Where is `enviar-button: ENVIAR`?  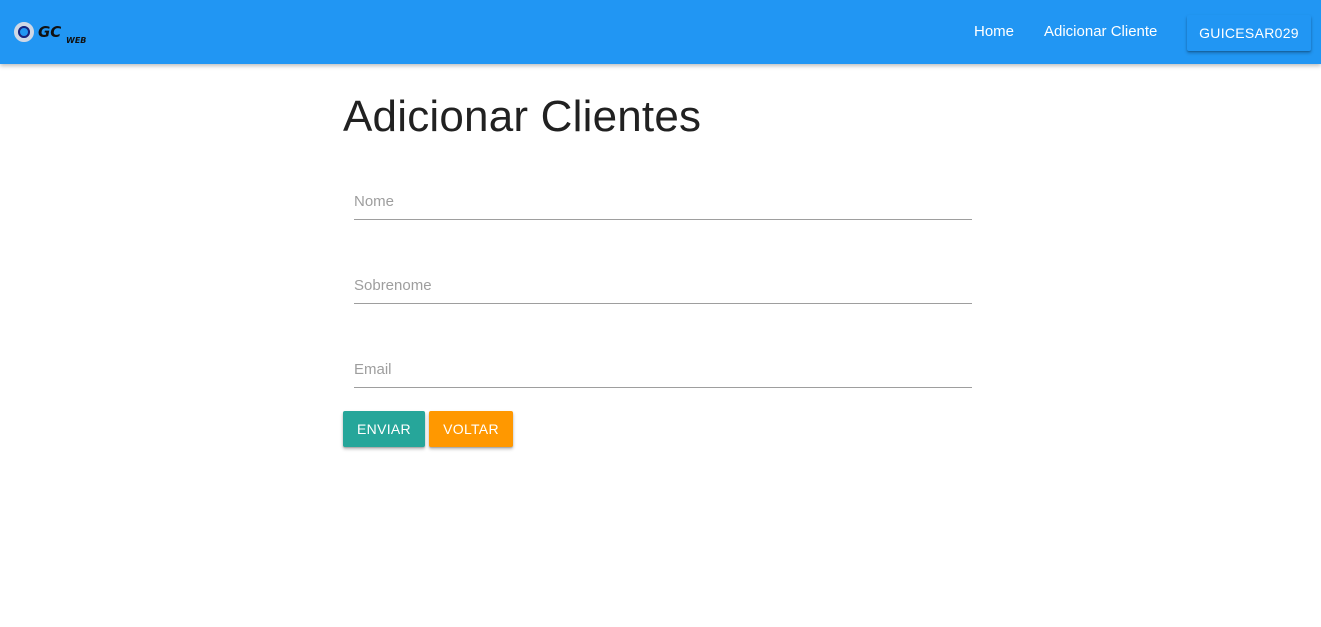
enviar-button: ENVIAR is located at coordinates (384, 429).